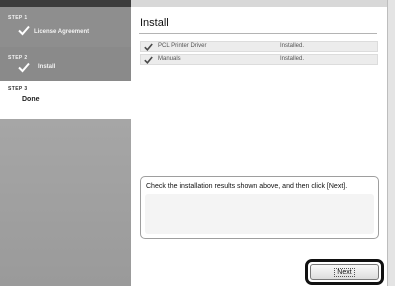 The height and width of the screenshot is (286, 395). Describe the element at coordinates (65, 3) in the screenshot. I see `top-strip-cap` at that location.